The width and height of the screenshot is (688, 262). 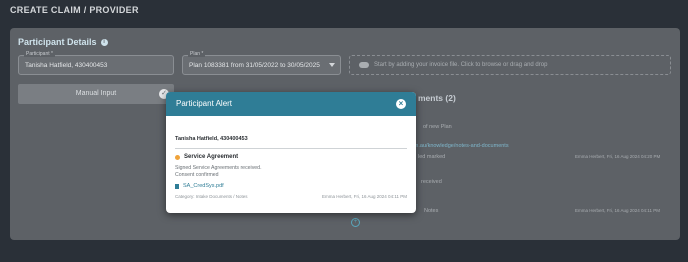 I want to click on attachment-link: SA_CredSys.pdf, so click(x=203, y=186).